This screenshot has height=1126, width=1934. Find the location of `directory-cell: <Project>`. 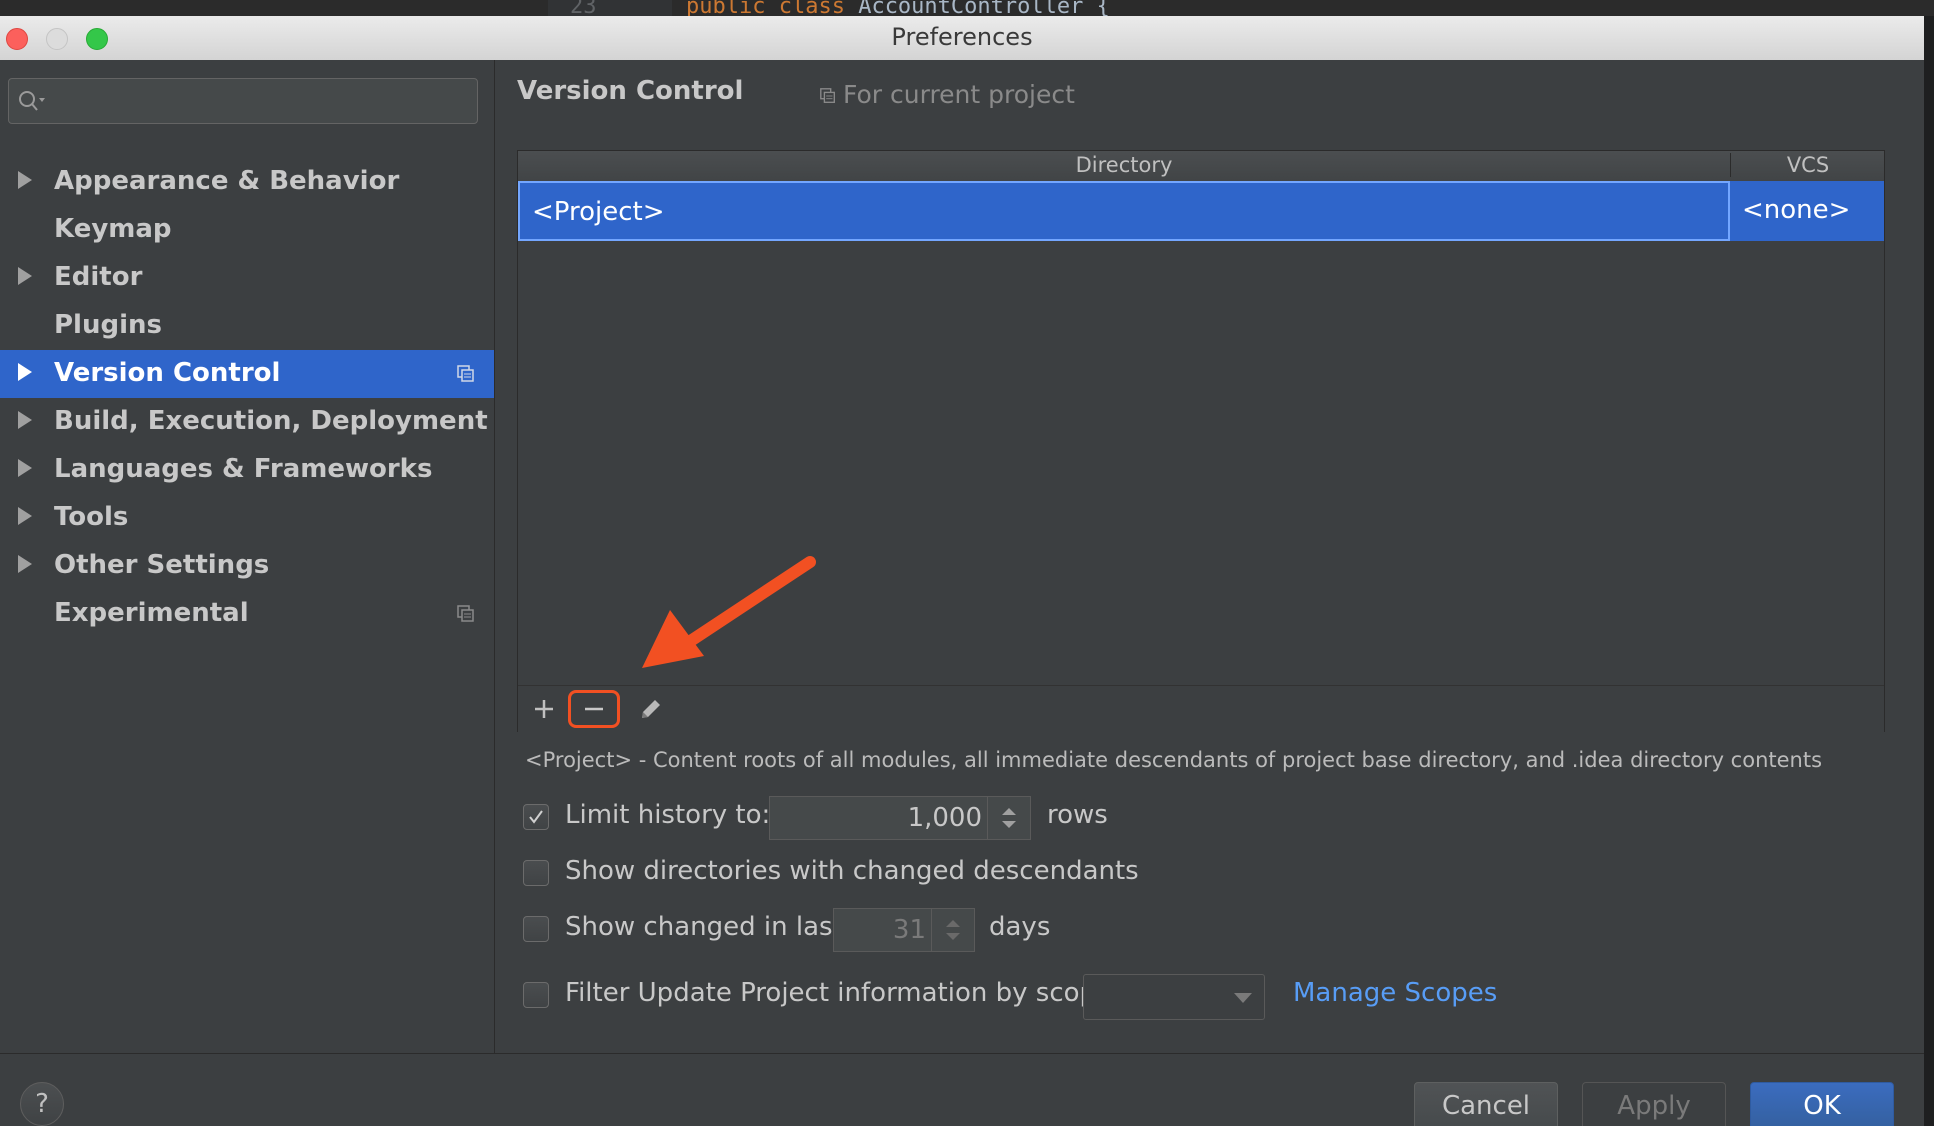

directory-cell: <Project> is located at coordinates (1124, 211).